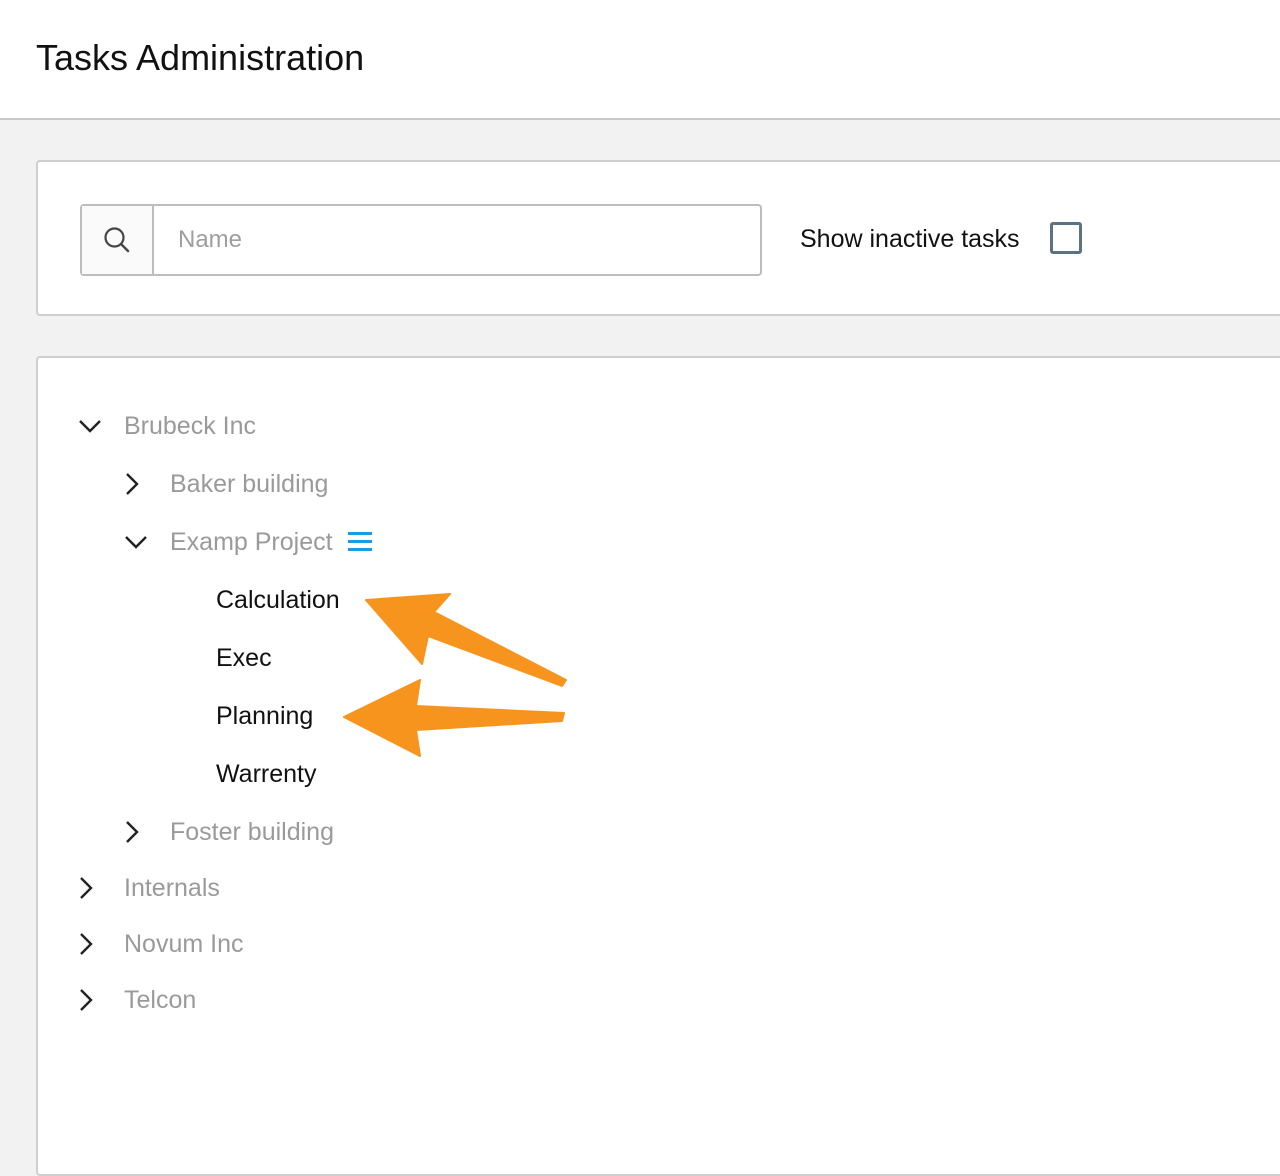 The image size is (1280, 1176). I want to click on tree-node-foster: Foster building, so click(268, 832).